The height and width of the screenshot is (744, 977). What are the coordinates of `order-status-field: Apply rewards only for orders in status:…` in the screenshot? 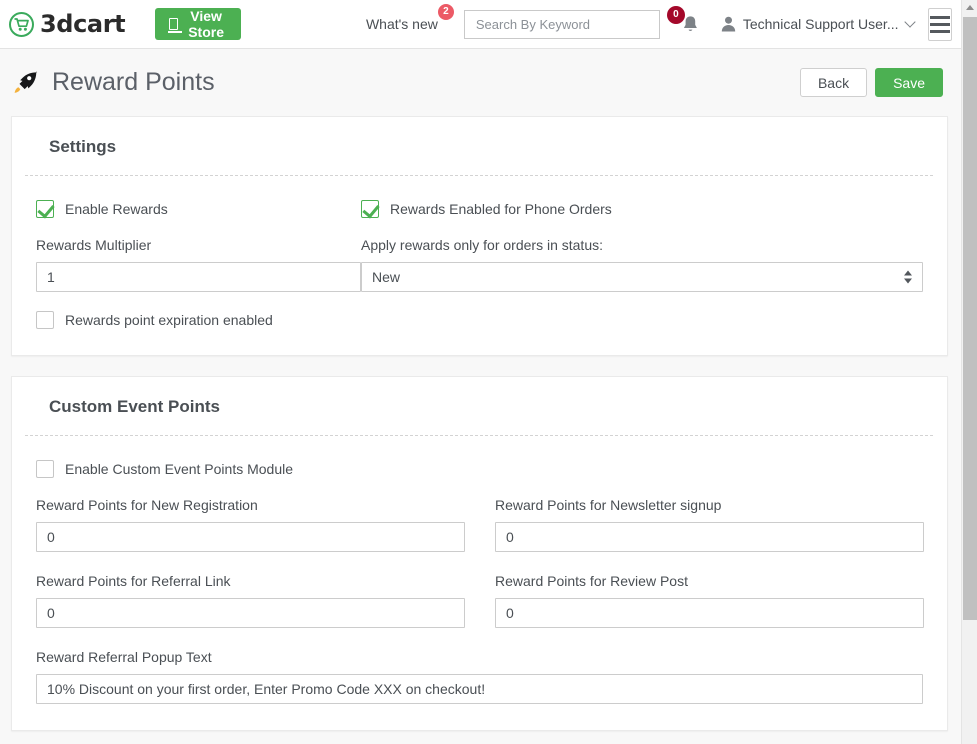 It's located at (642, 264).